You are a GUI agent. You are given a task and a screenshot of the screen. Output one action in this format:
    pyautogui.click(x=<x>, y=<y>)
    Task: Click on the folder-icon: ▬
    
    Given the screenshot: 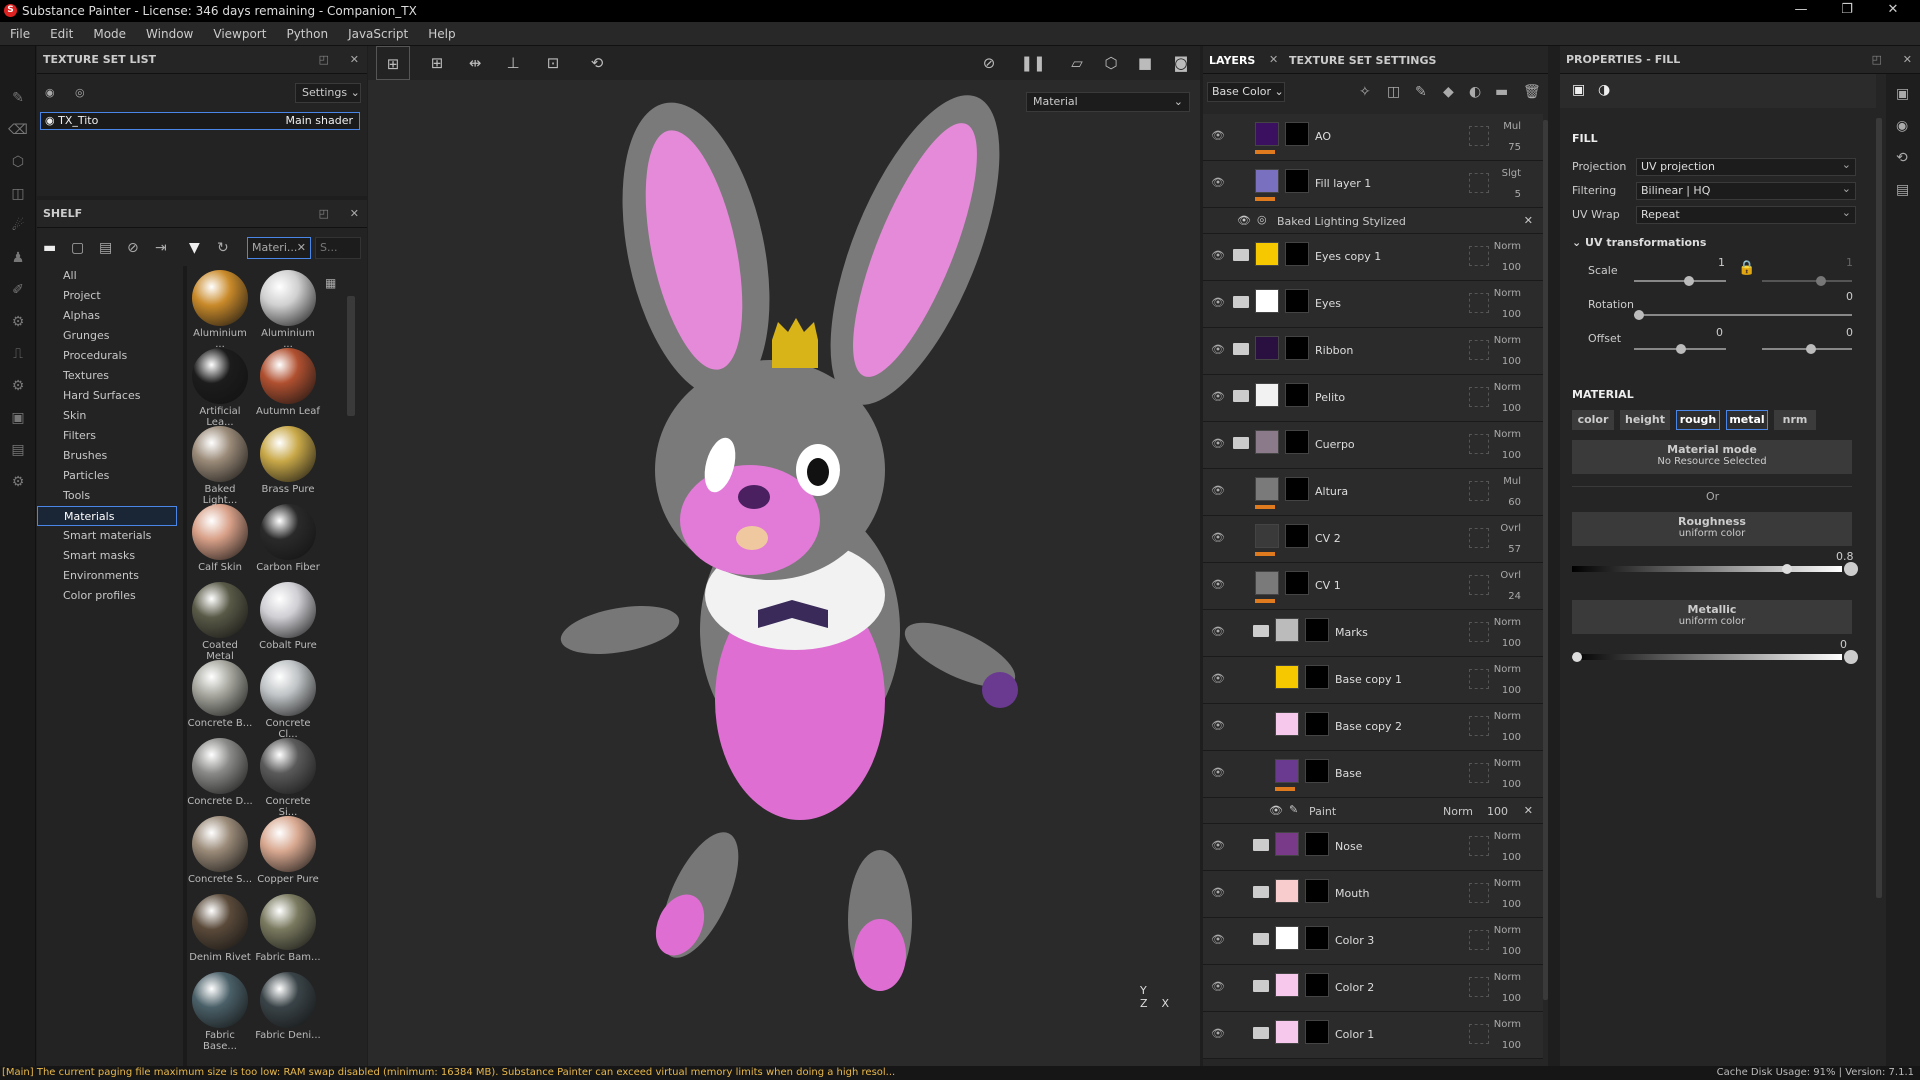 What is the action you would take?
    pyautogui.click(x=49, y=248)
    